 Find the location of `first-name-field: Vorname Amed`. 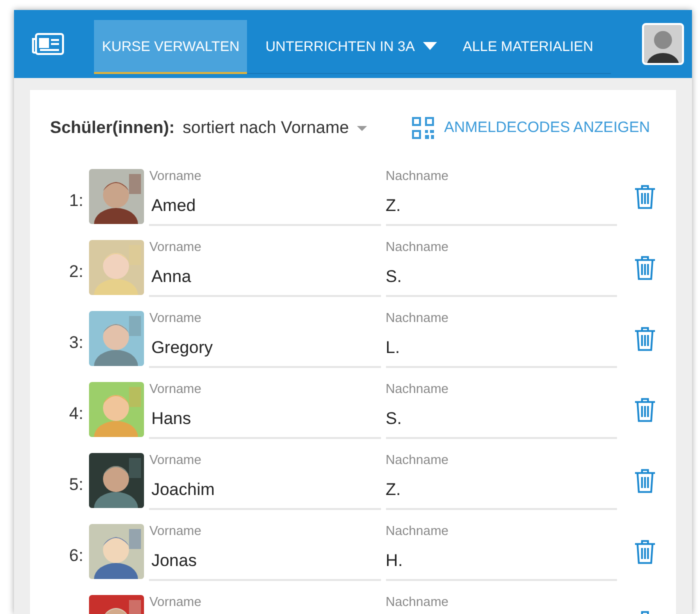

first-name-field: Vorname Amed is located at coordinates (265, 197).